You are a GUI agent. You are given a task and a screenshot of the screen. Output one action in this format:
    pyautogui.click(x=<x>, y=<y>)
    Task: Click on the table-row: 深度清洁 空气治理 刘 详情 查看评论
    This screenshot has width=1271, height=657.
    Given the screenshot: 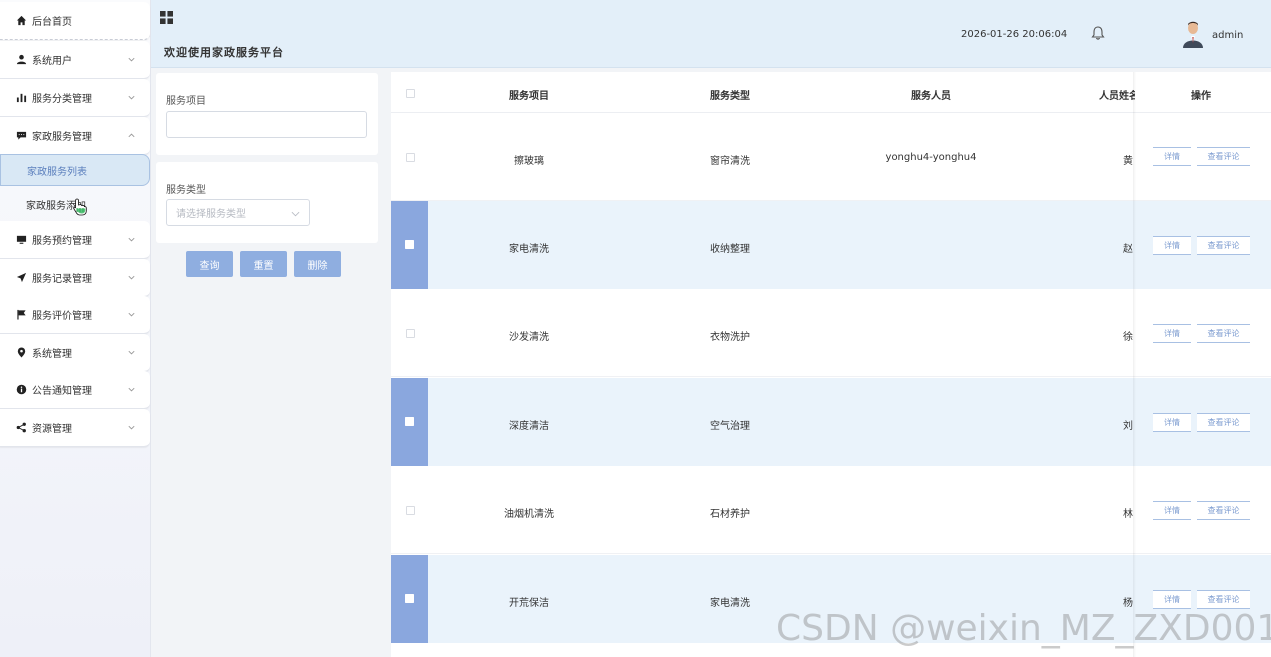 What is the action you would take?
    pyautogui.click(x=831, y=422)
    